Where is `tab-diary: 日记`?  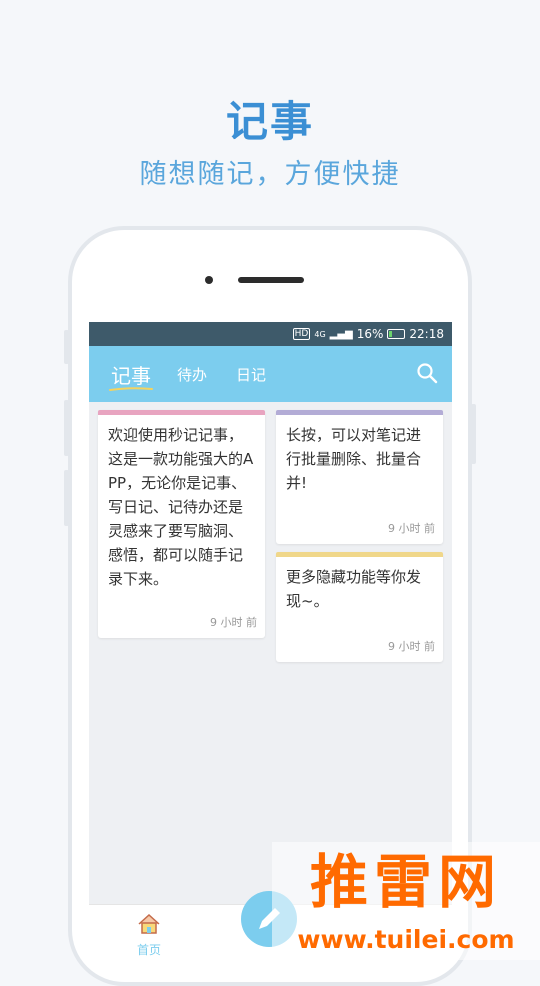
tab-diary: 日记 is located at coordinates (251, 374).